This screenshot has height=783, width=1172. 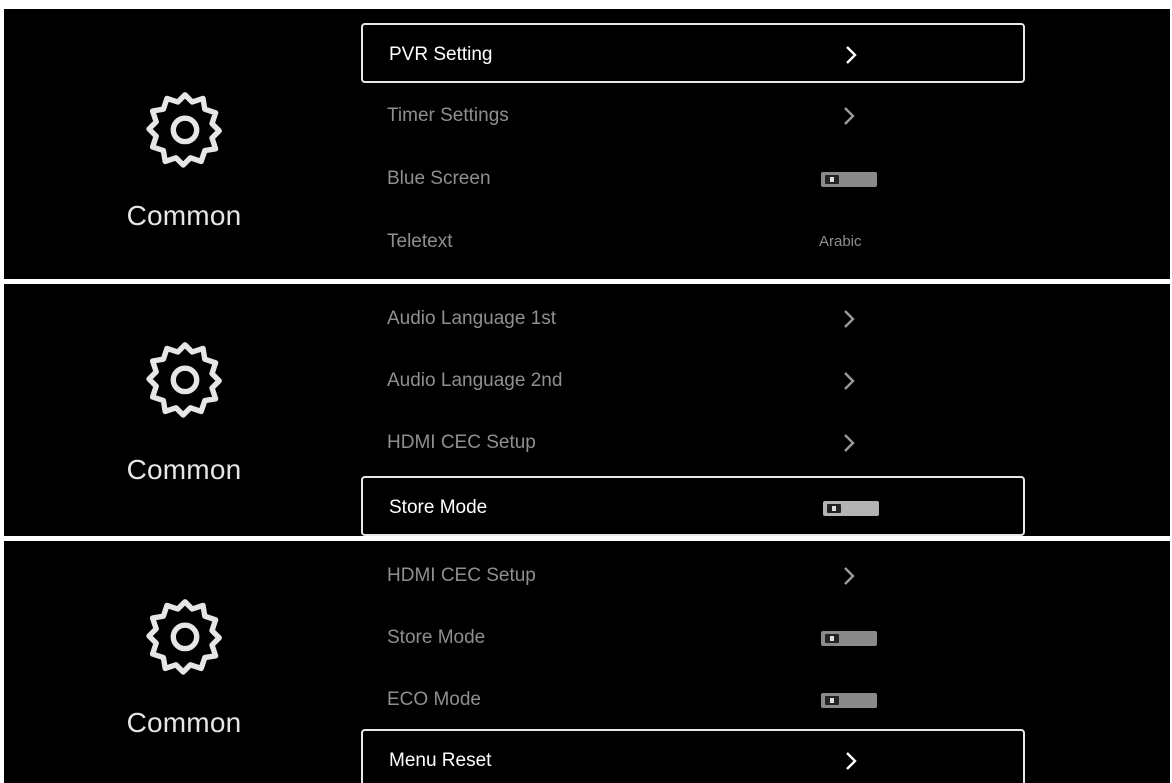 I want to click on menu-item-audio-language-1st: Audio Language 1st, so click(x=693, y=319).